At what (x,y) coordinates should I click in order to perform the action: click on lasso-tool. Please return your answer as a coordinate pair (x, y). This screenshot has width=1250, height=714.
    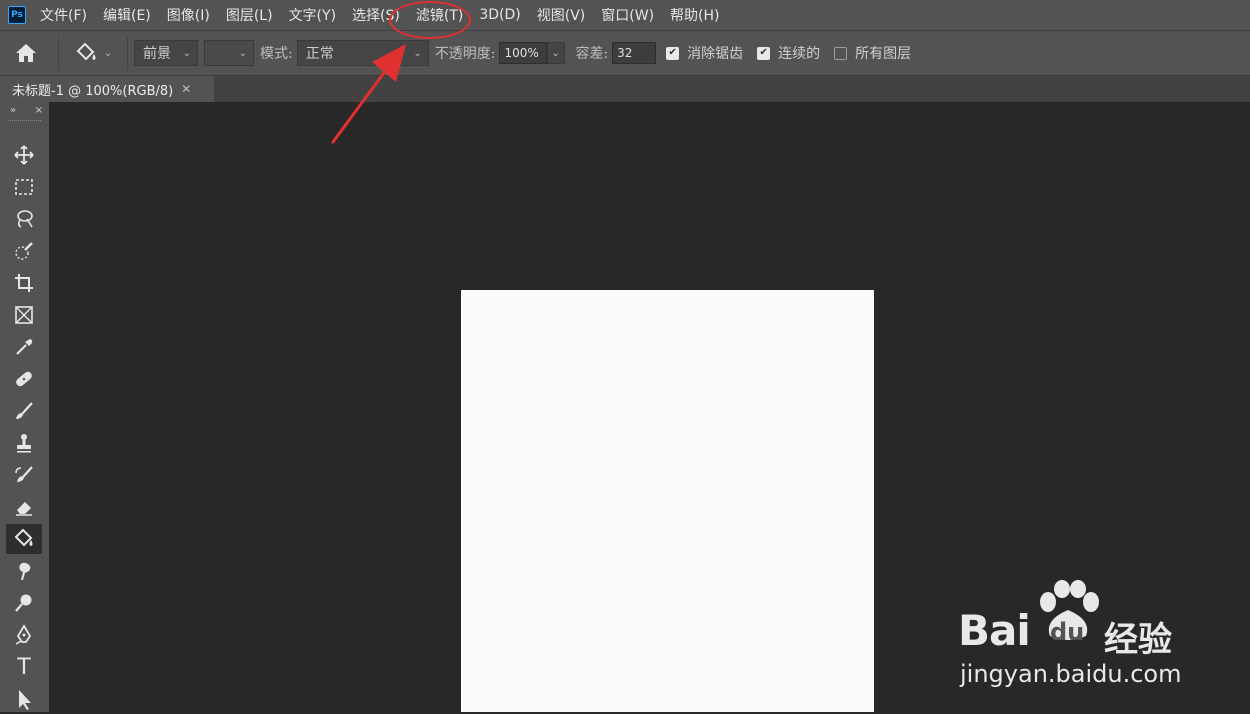
    Looking at the image, I should click on (24, 219).